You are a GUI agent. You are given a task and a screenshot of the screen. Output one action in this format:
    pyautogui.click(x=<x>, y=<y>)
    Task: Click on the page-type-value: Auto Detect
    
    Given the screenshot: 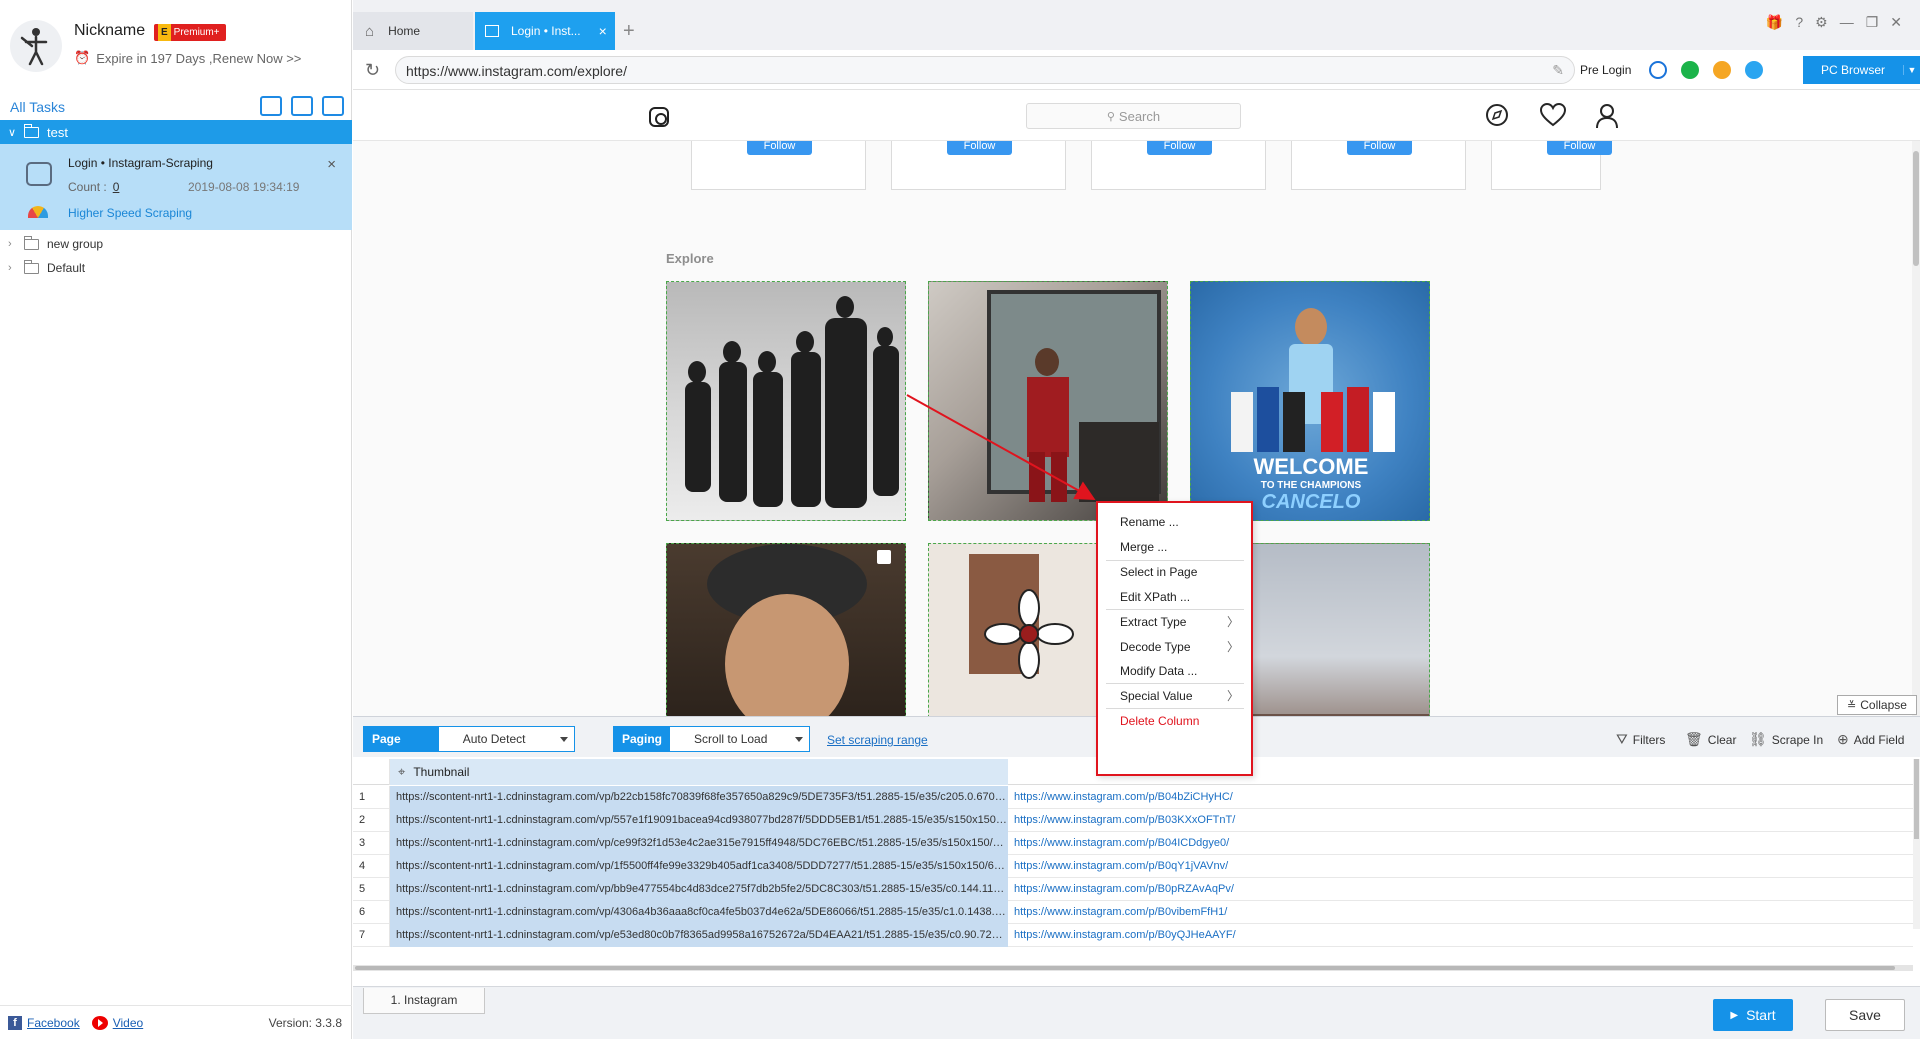 What is the action you would take?
    pyautogui.click(x=506, y=739)
    